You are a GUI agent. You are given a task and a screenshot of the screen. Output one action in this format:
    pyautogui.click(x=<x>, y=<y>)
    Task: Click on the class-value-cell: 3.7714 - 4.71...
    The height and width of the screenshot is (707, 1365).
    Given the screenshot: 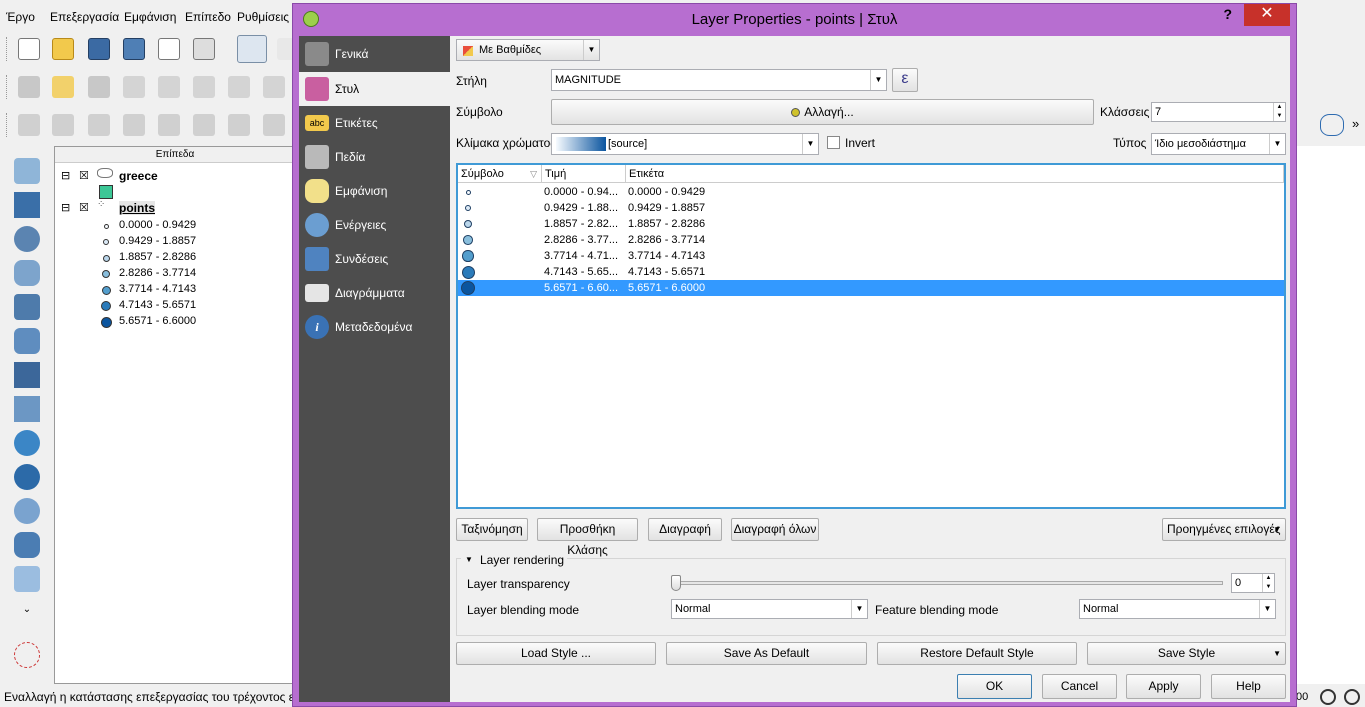 What is the action you would take?
    pyautogui.click(x=584, y=256)
    